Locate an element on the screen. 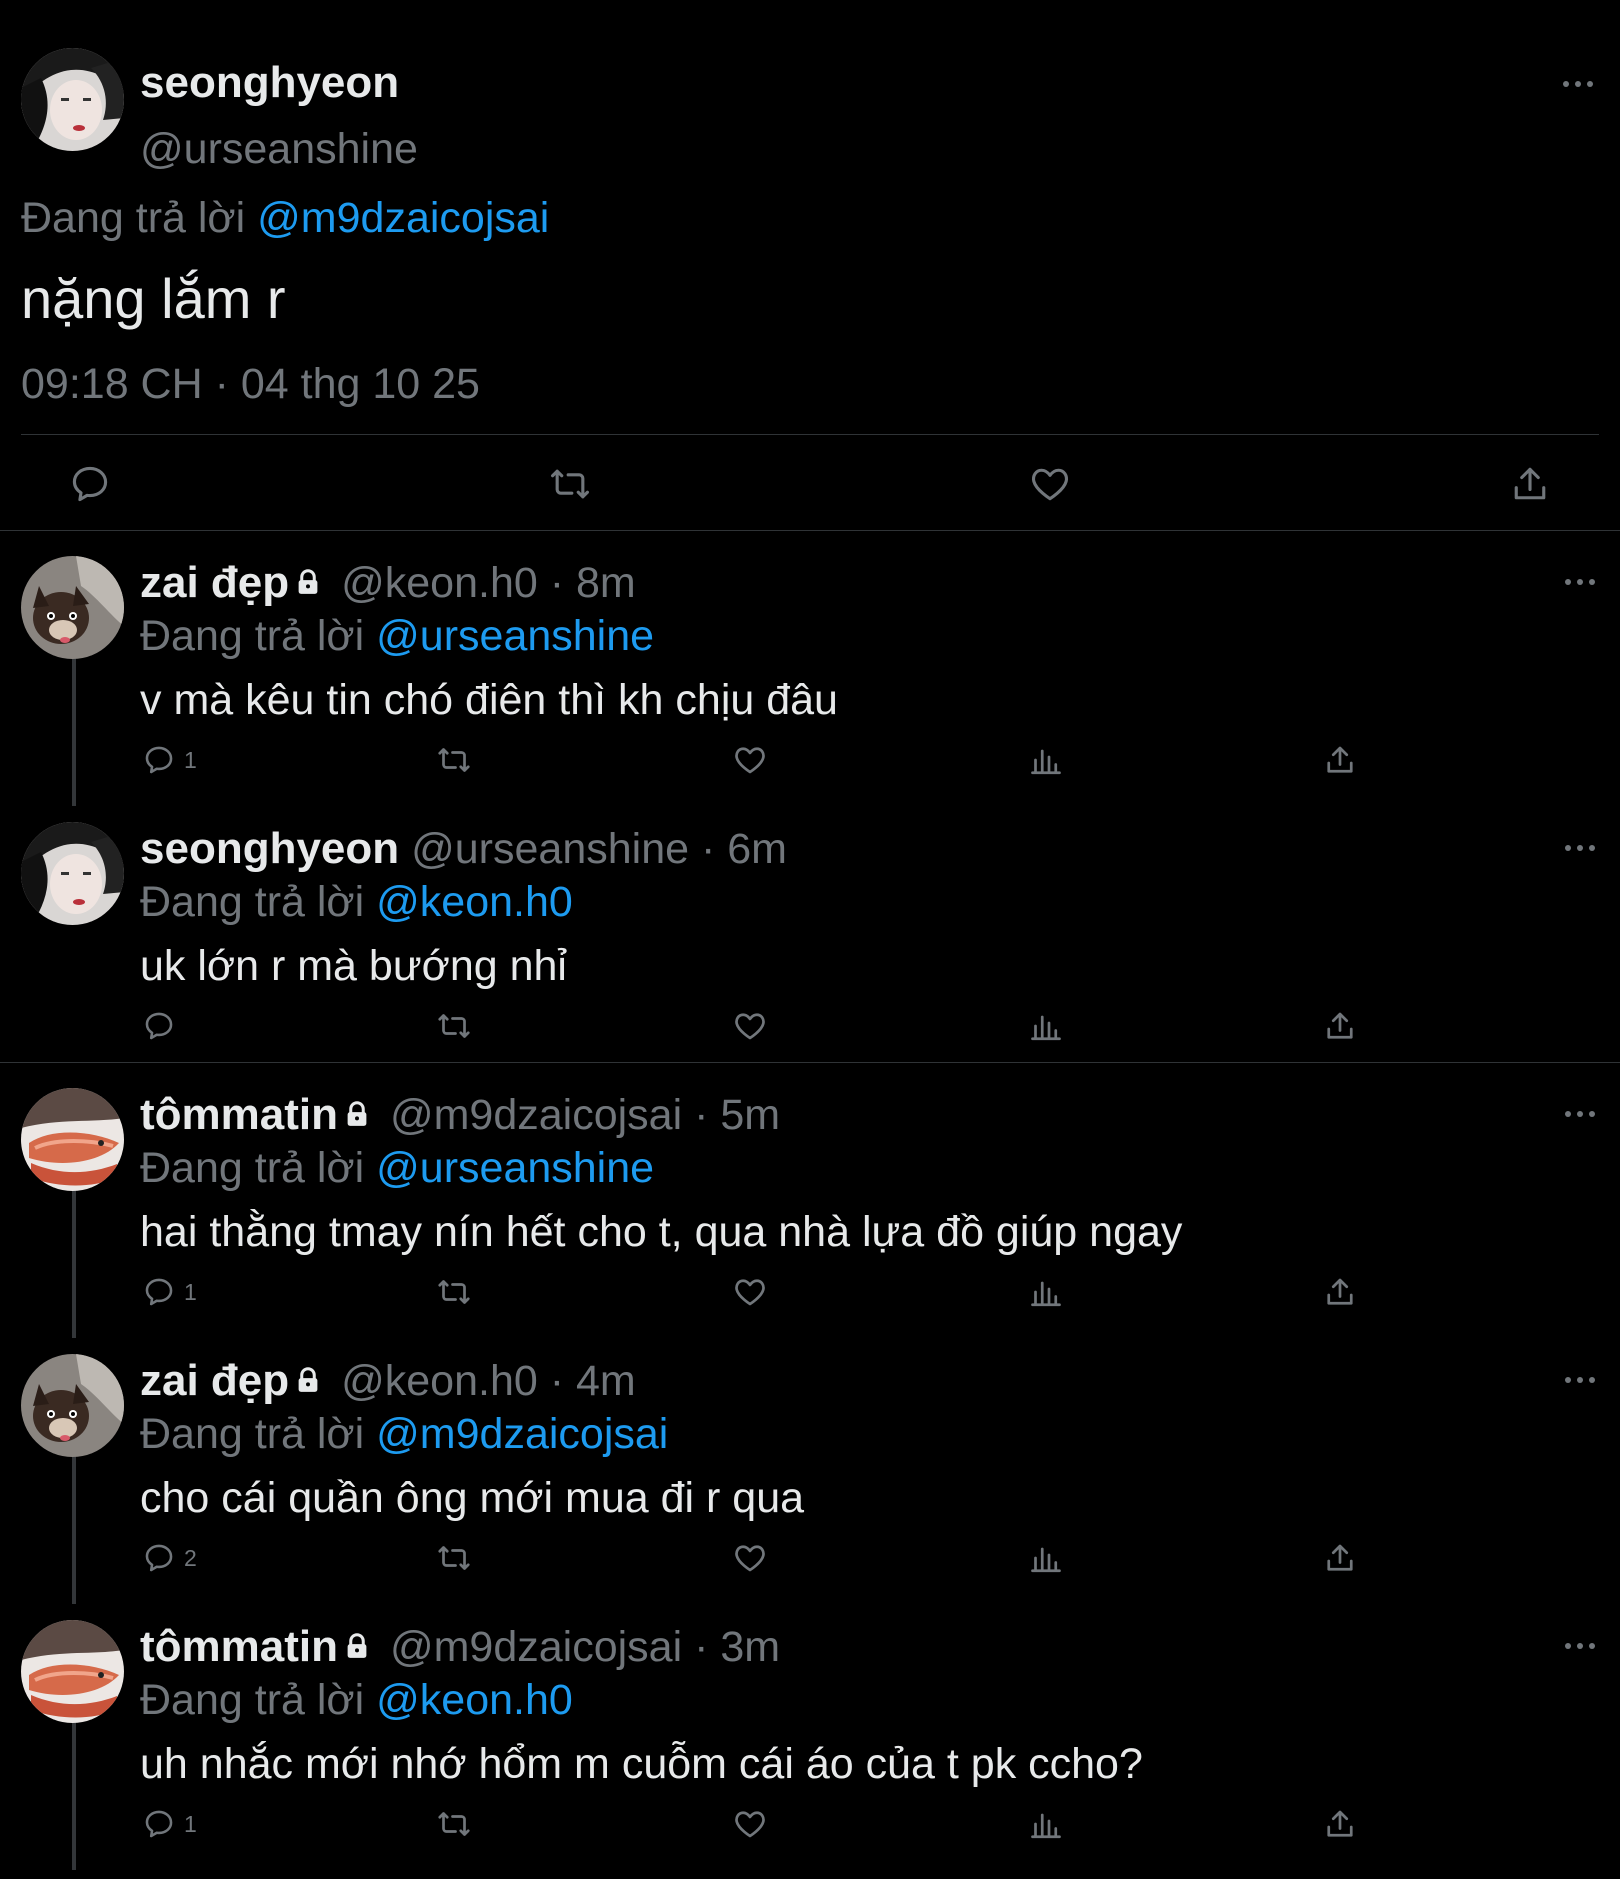 This screenshot has height=1879, width=1620. tweet-time: · 3m is located at coordinates (737, 1647).